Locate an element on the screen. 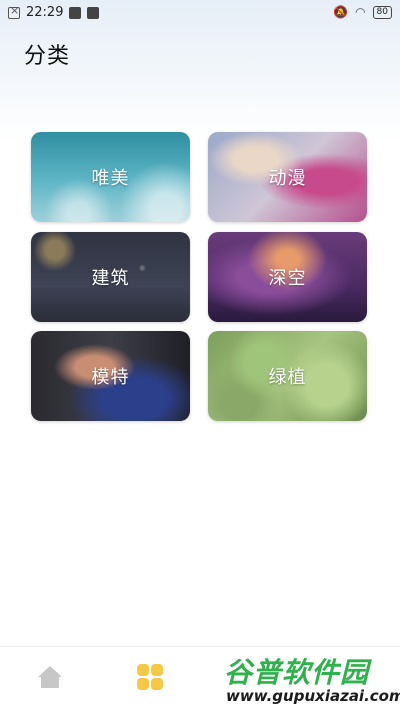 The image size is (400, 712). nav-home is located at coordinates (50, 677).